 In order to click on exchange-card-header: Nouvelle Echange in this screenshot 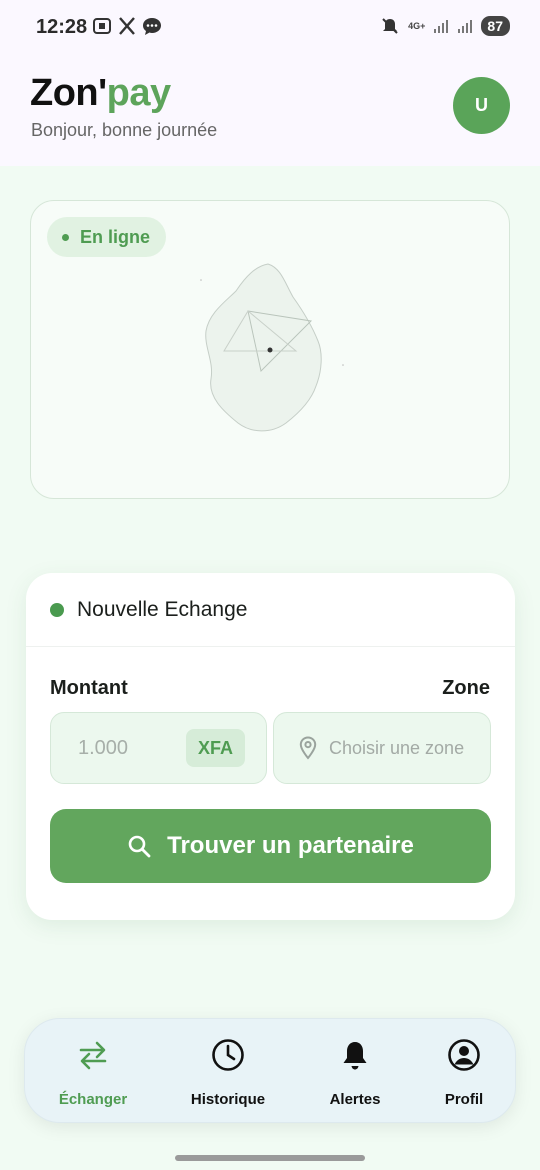, I will do `click(270, 610)`.